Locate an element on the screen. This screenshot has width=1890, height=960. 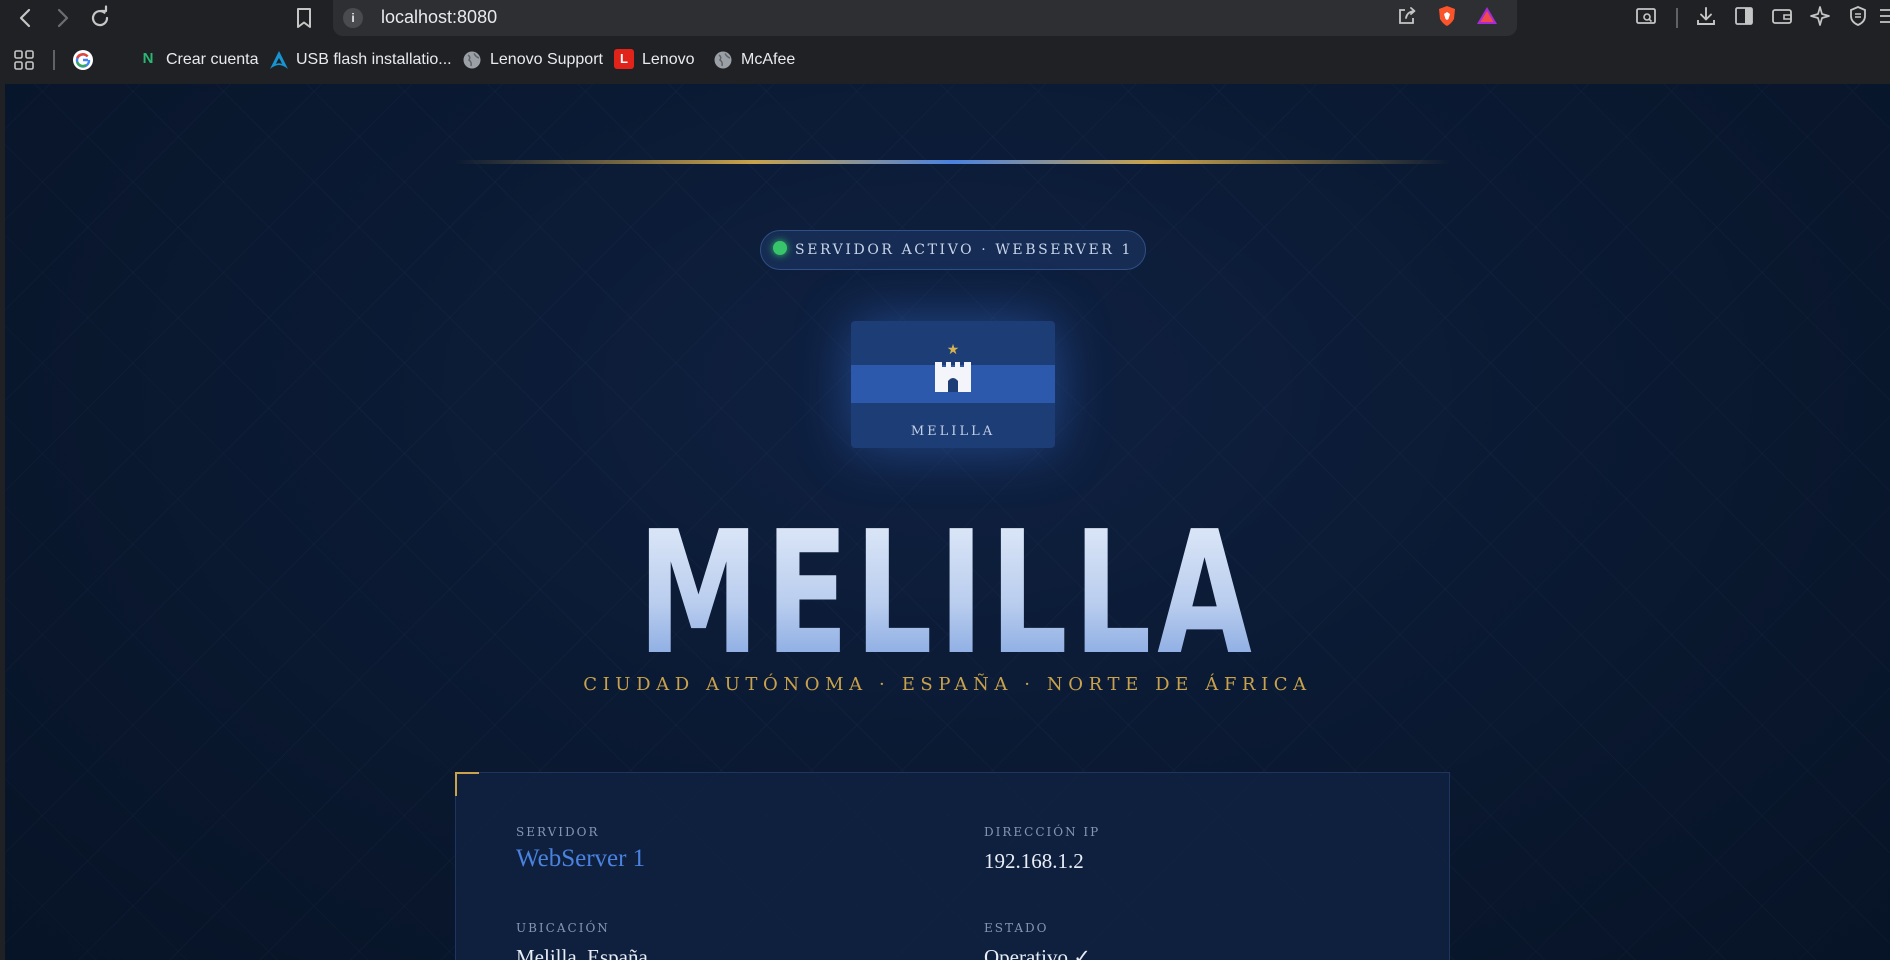
apps-grid-icon is located at coordinates (24, 59).